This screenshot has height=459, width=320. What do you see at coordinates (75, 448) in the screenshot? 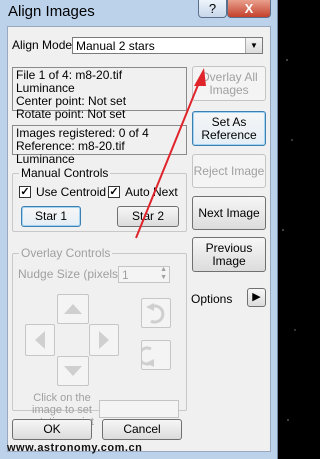
I see `watermark-text: www.astronomy.com.cn` at bounding box center [75, 448].